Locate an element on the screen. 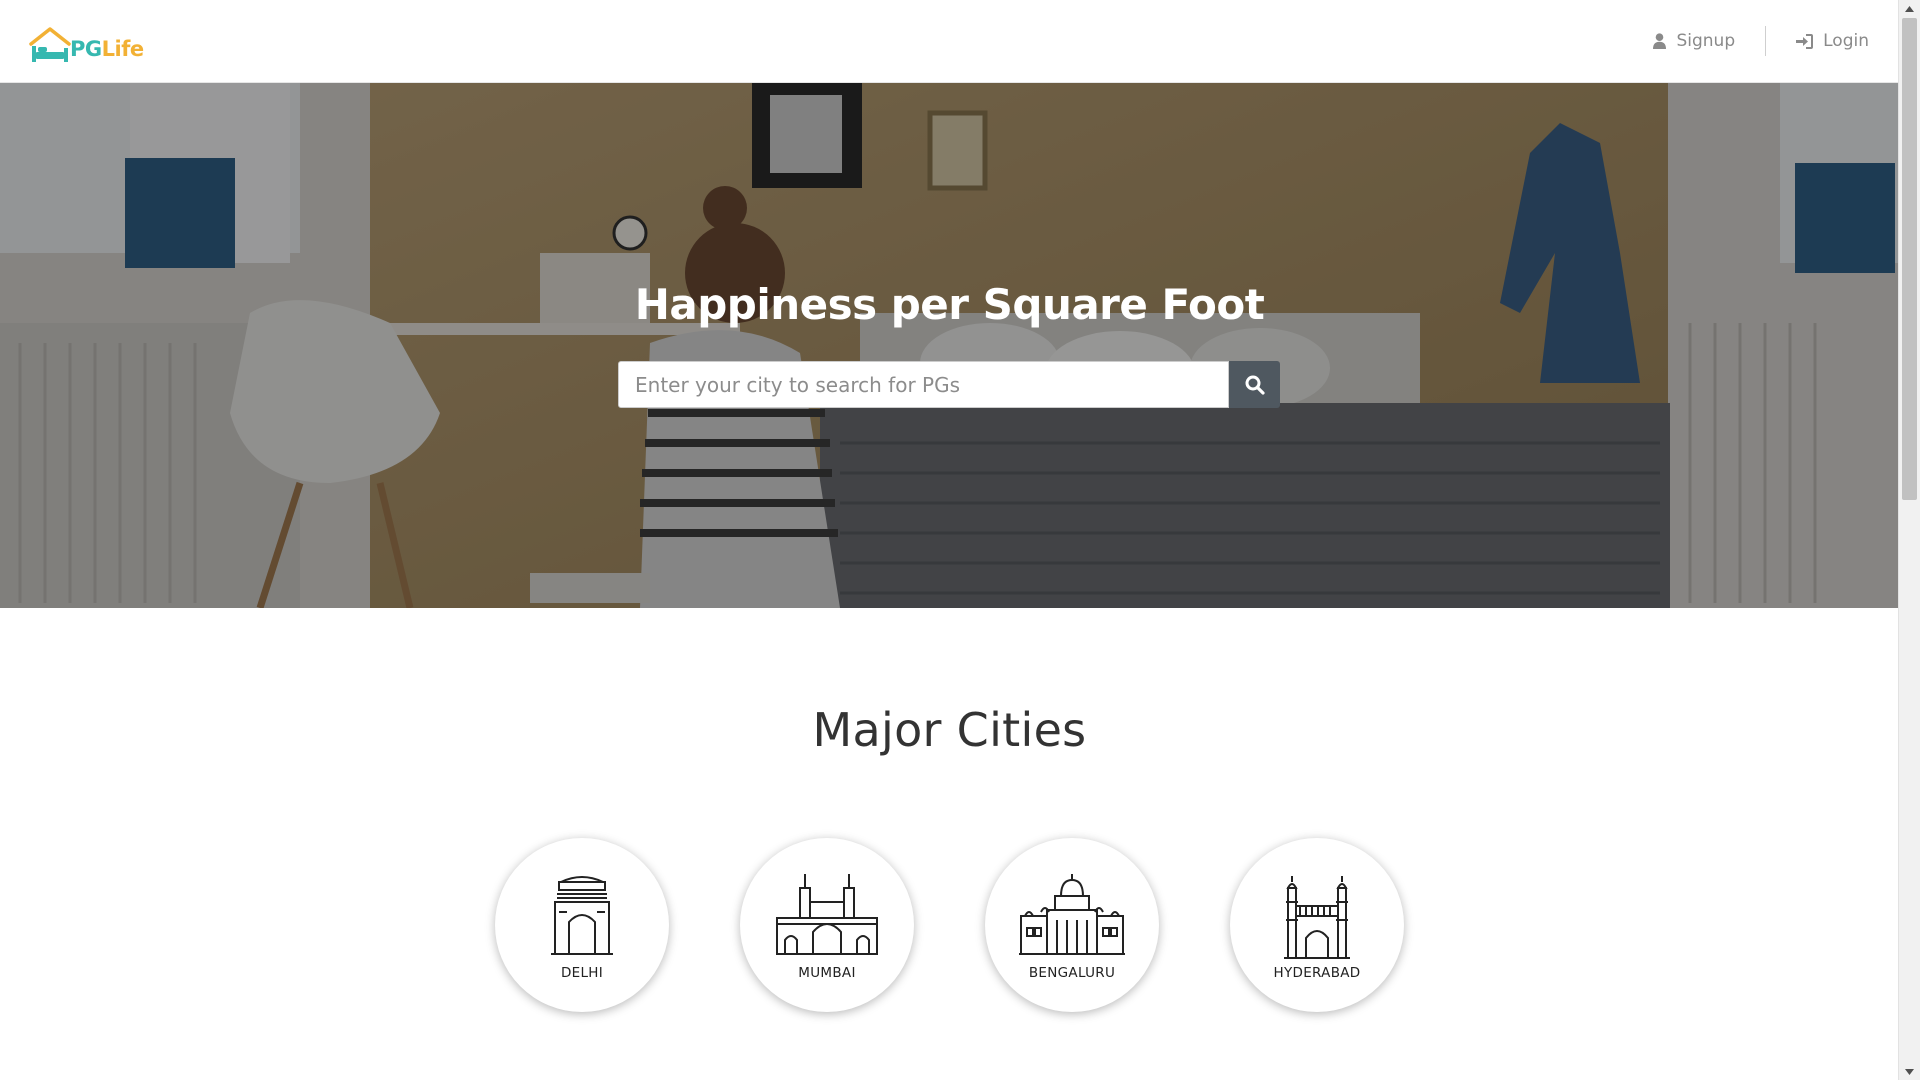 Image resolution: width=1920 pixels, height=1080 pixels. charminar-icon is located at coordinates (1317, 917).